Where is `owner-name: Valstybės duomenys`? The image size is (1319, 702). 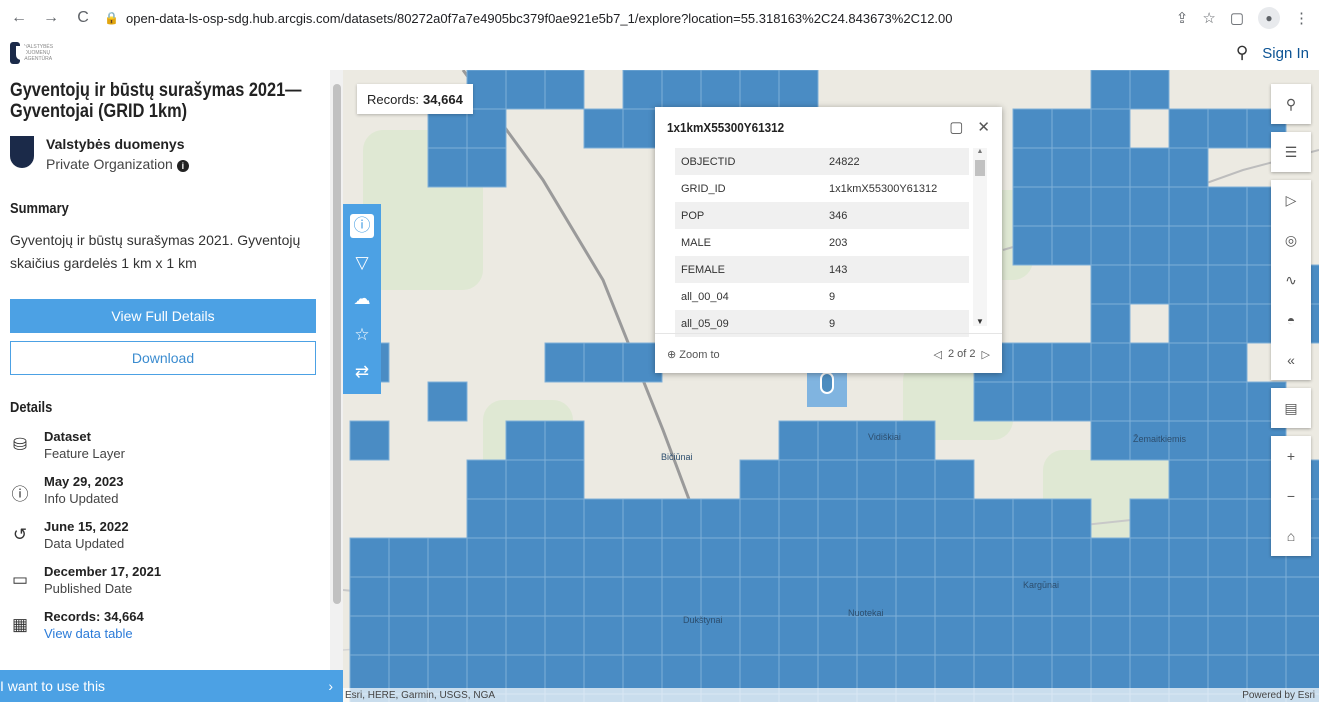 owner-name: Valstybės duomenys is located at coordinates (117, 144).